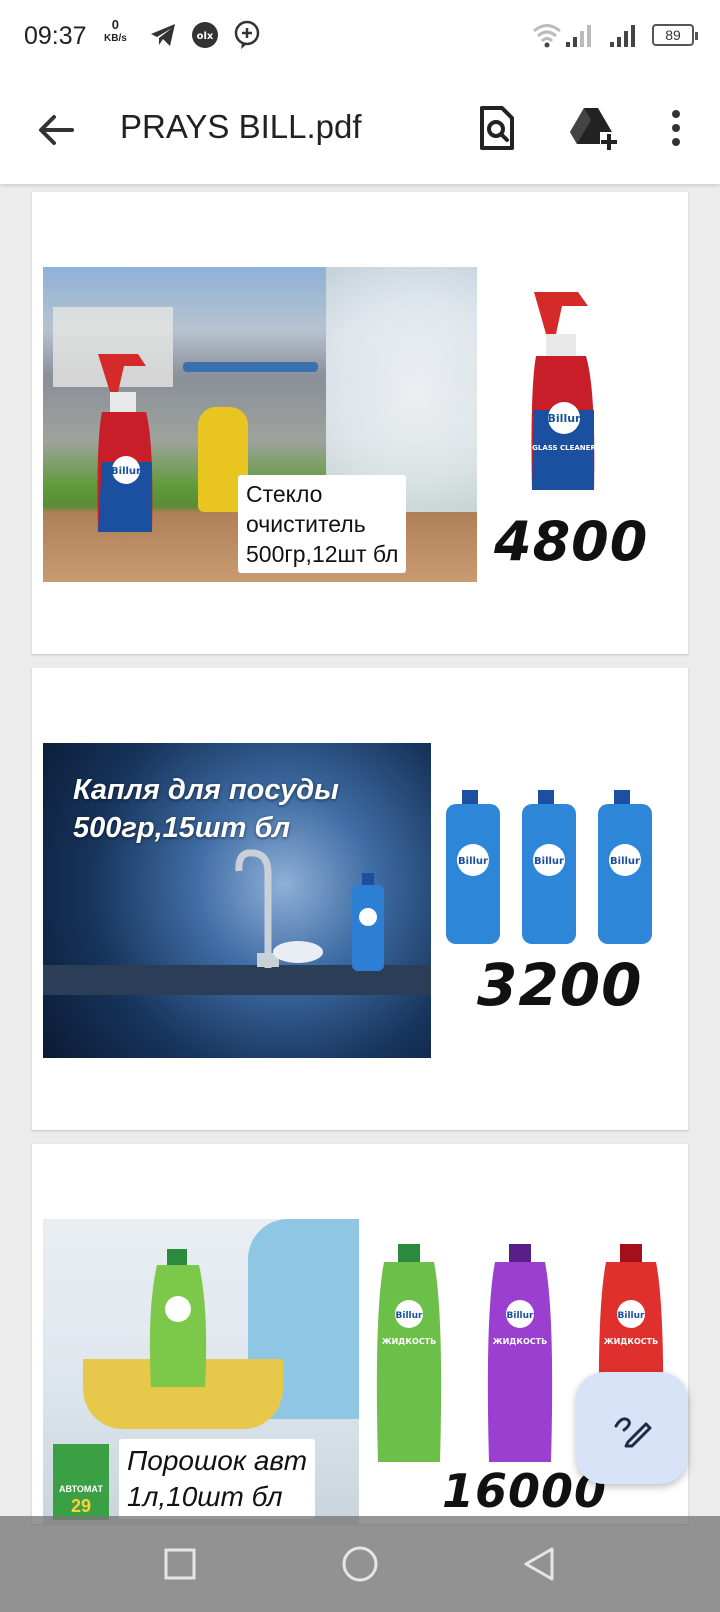  I want to click on caption-line: 1л,10шт бл, so click(205, 1496).